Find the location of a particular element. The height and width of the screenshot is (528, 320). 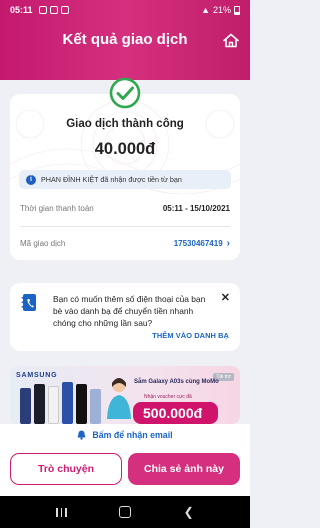

transaction-amount: 40.000đ is located at coordinates (125, 149).